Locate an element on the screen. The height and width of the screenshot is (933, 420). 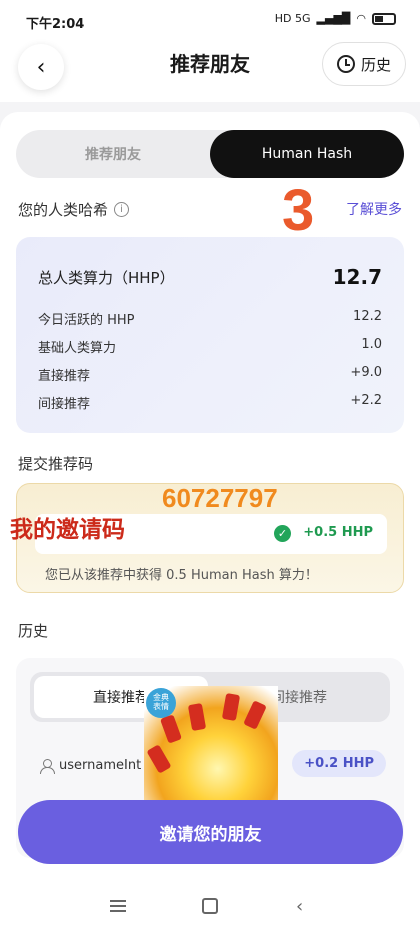
history-user-row: usernameInt is located at coordinates (91, 766).